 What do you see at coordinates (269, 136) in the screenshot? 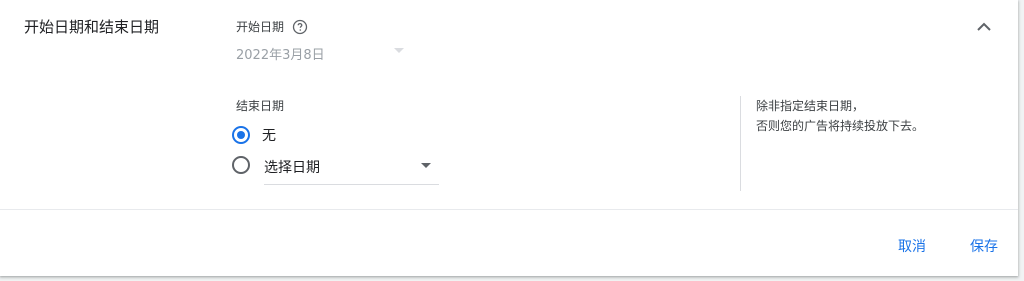
I see `radio-label: 无` at bounding box center [269, 136].